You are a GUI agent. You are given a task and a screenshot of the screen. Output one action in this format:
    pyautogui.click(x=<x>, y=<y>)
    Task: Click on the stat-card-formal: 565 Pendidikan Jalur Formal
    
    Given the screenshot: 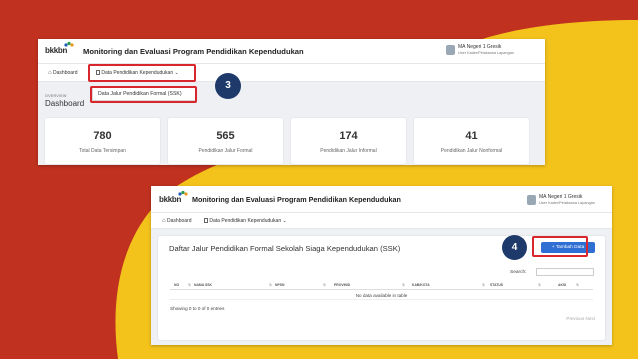 What is the action you would take?
    pyautogui.click(x=225, y=141)
    